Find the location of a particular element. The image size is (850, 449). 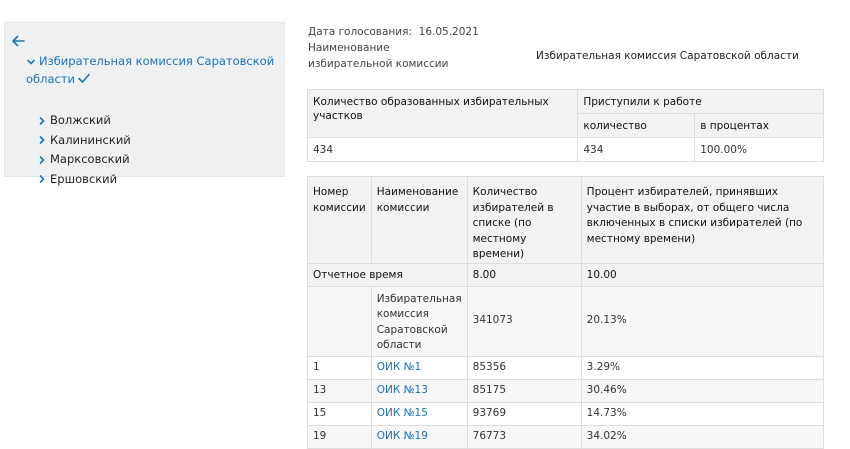

tree-item-label: Ершовский is located at coordinates (84, 178).